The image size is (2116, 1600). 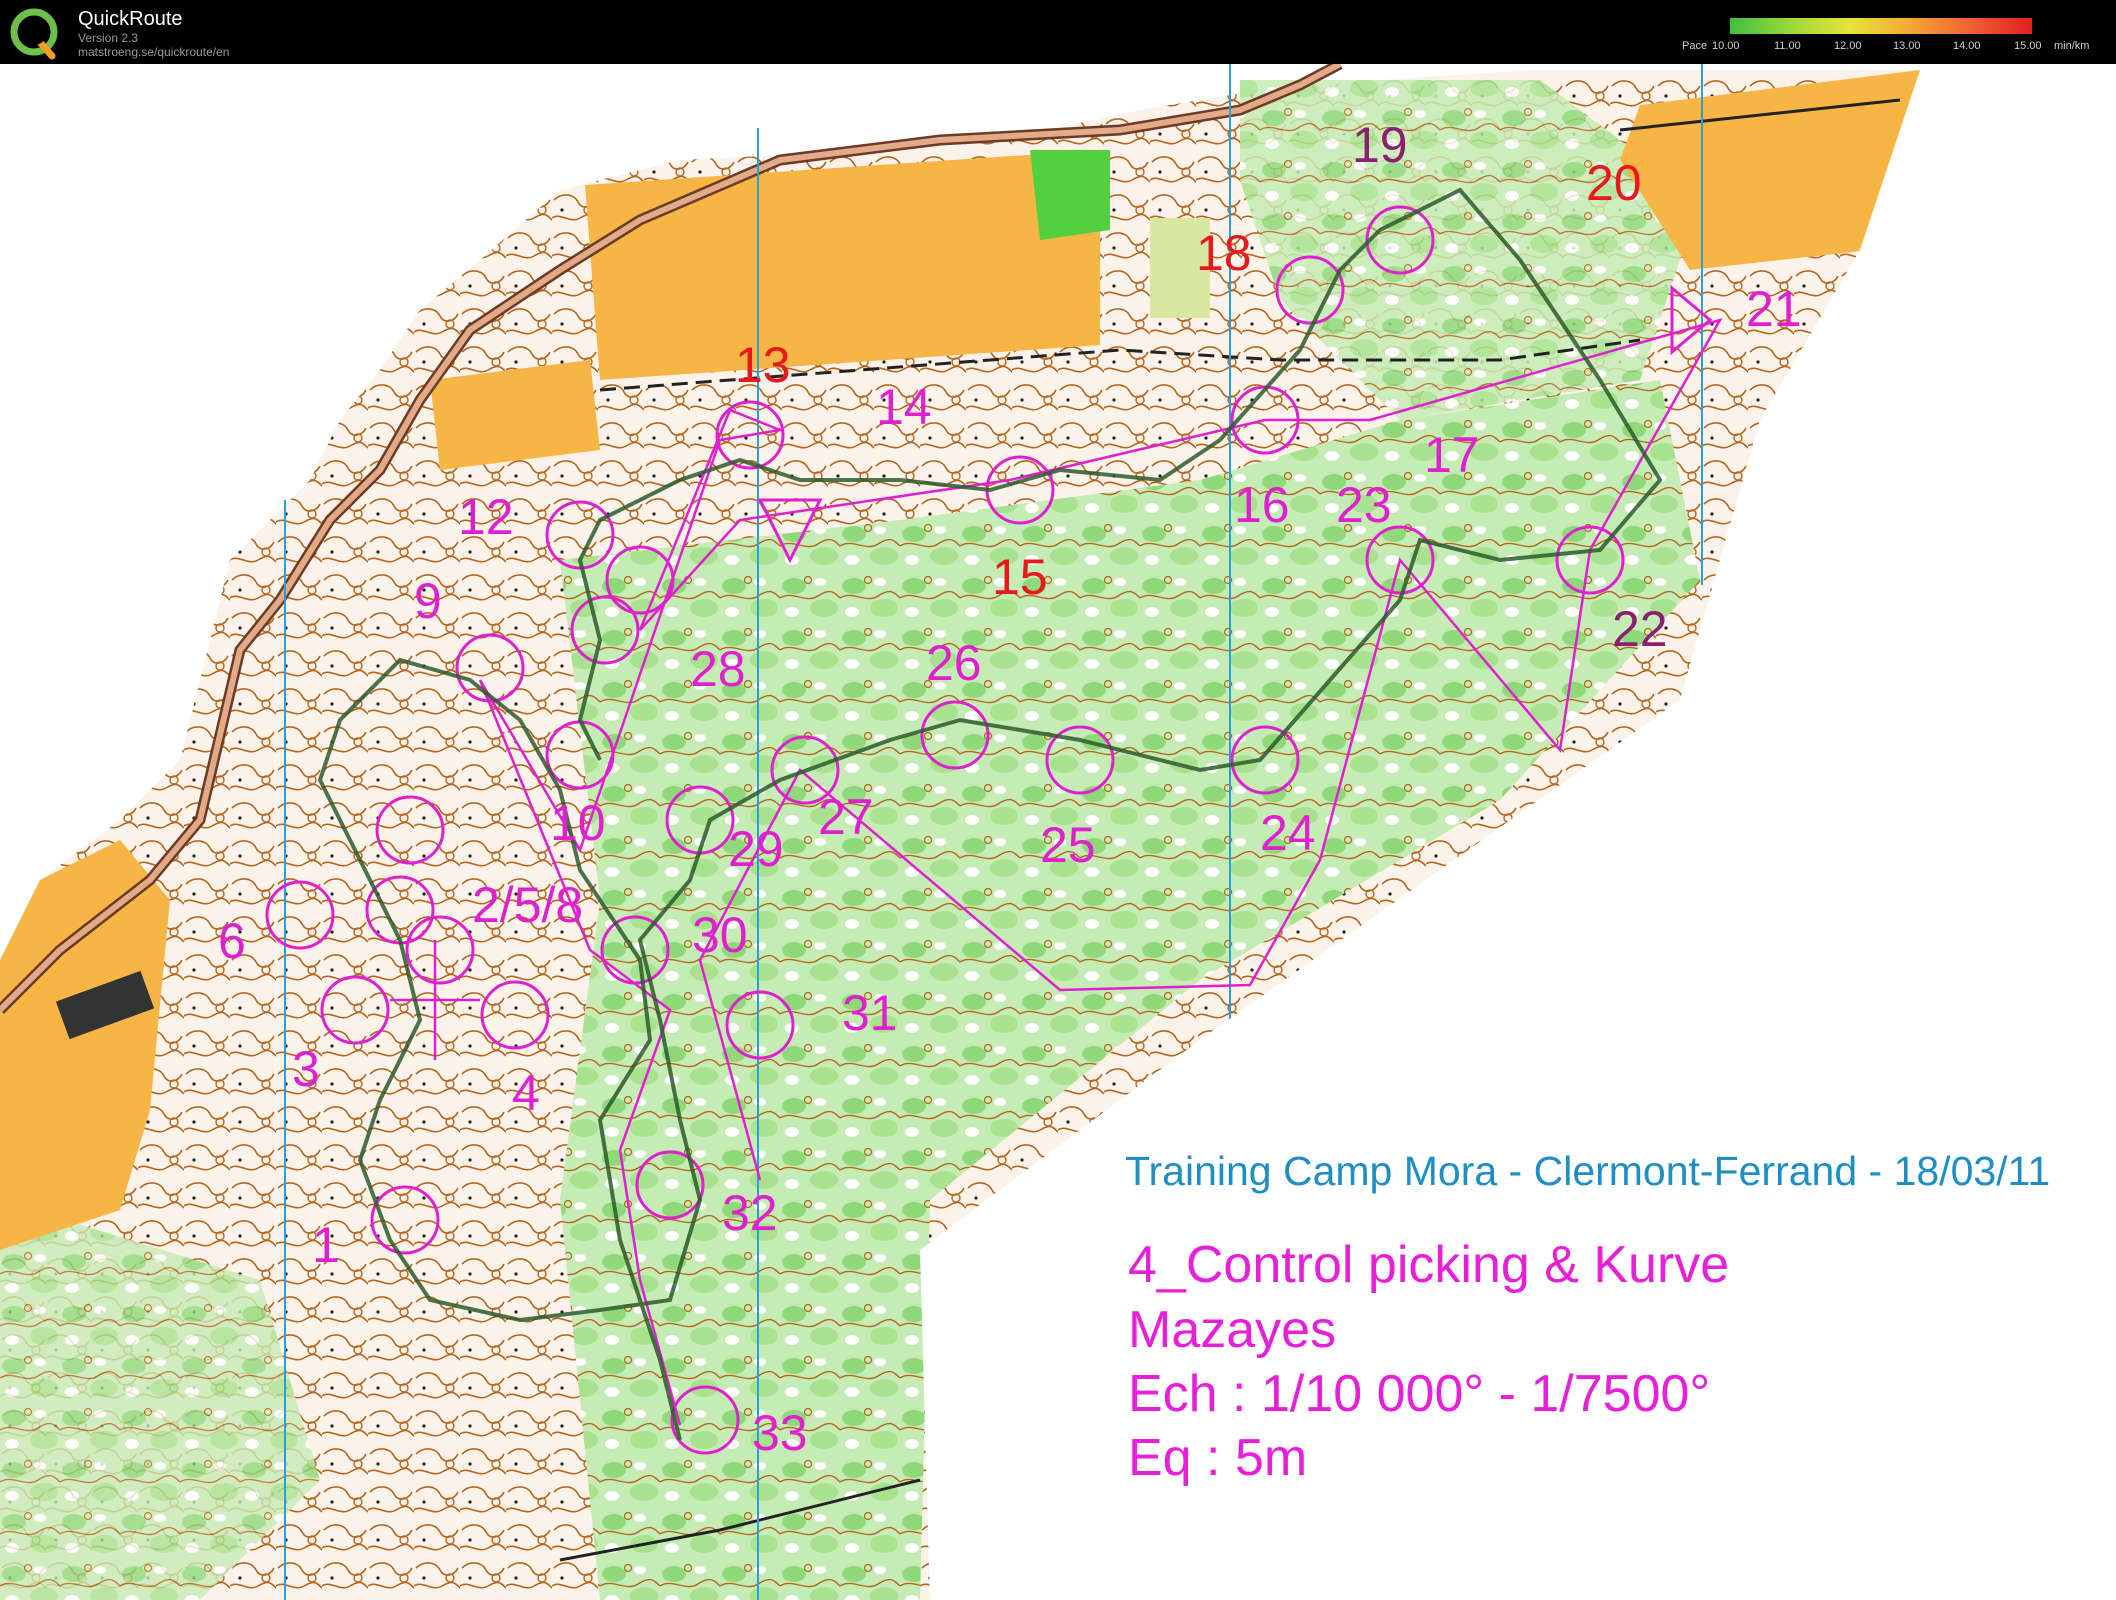 What do you see at coordinates (1907, 46) in the screenshot?
I see `pace-tick: 13.00` at bounding box center [1907, 46].